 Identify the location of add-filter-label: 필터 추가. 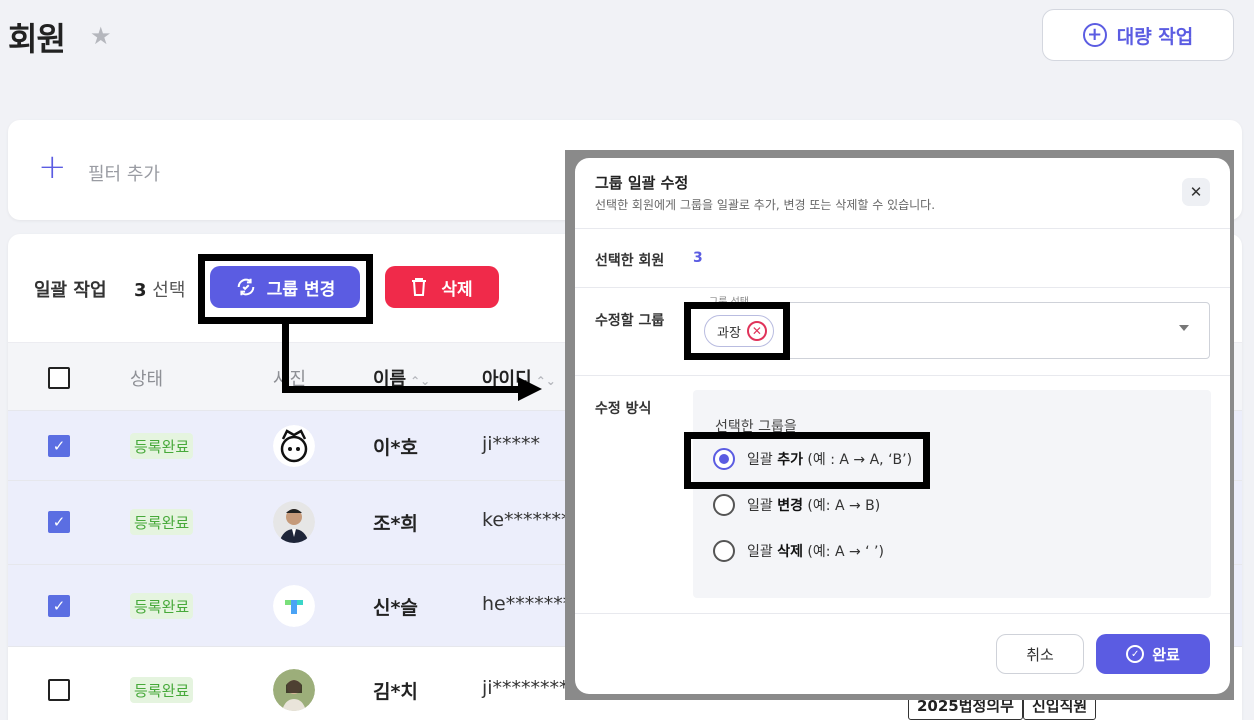
(124, 173).